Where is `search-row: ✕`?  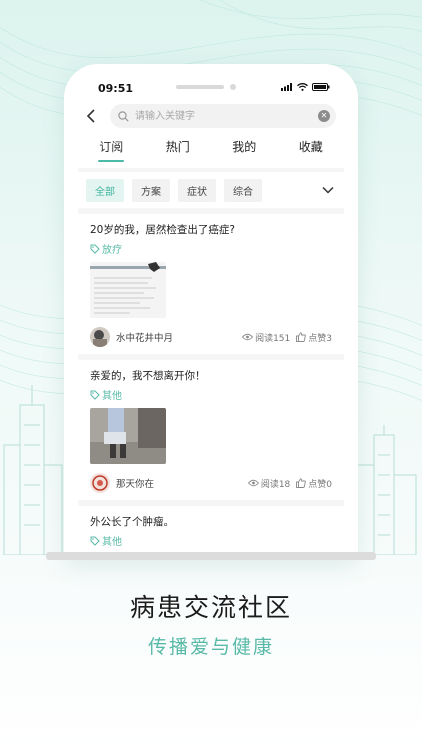
search-row: ✕ is located at coordinates (211, 116).